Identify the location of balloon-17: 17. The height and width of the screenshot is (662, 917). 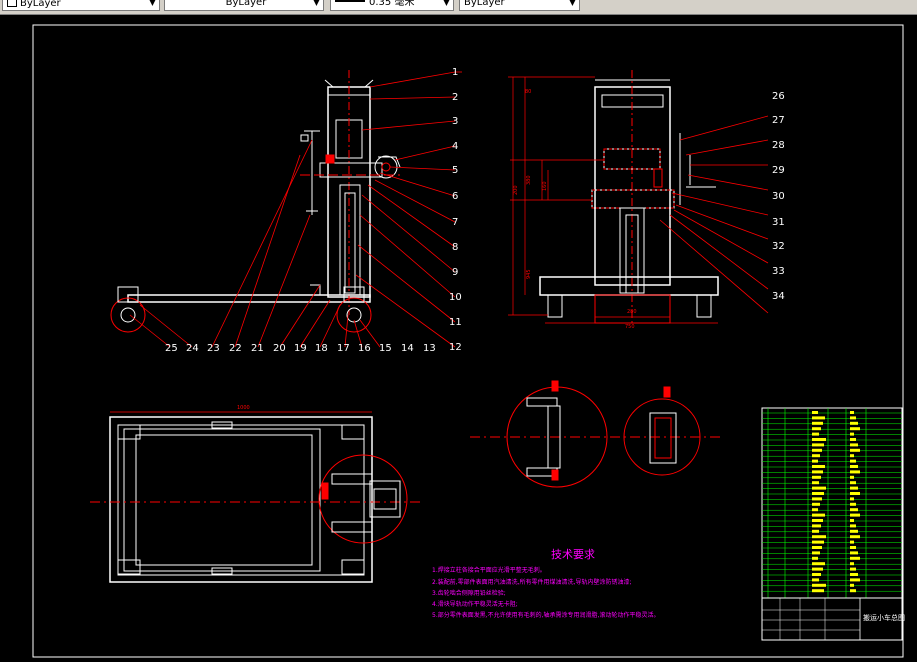
(343, 348).